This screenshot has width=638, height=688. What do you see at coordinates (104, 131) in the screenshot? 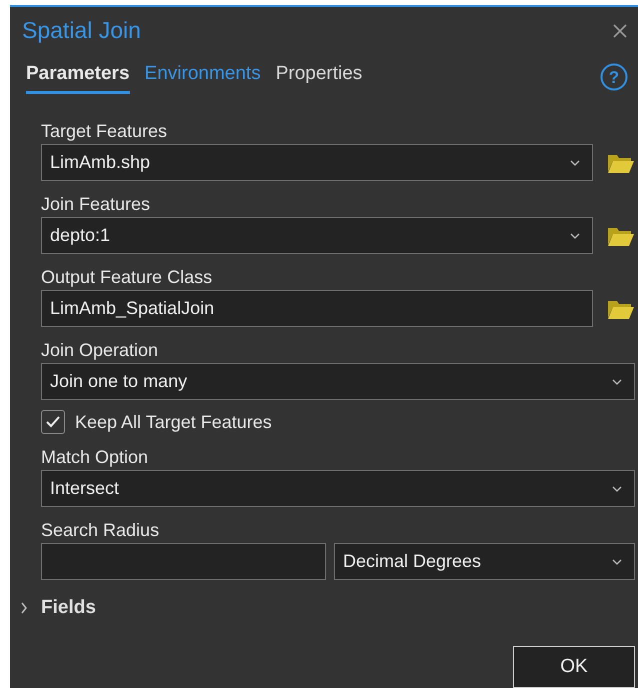
I see `field-label: Target Features` at bounding box center [104, 131].